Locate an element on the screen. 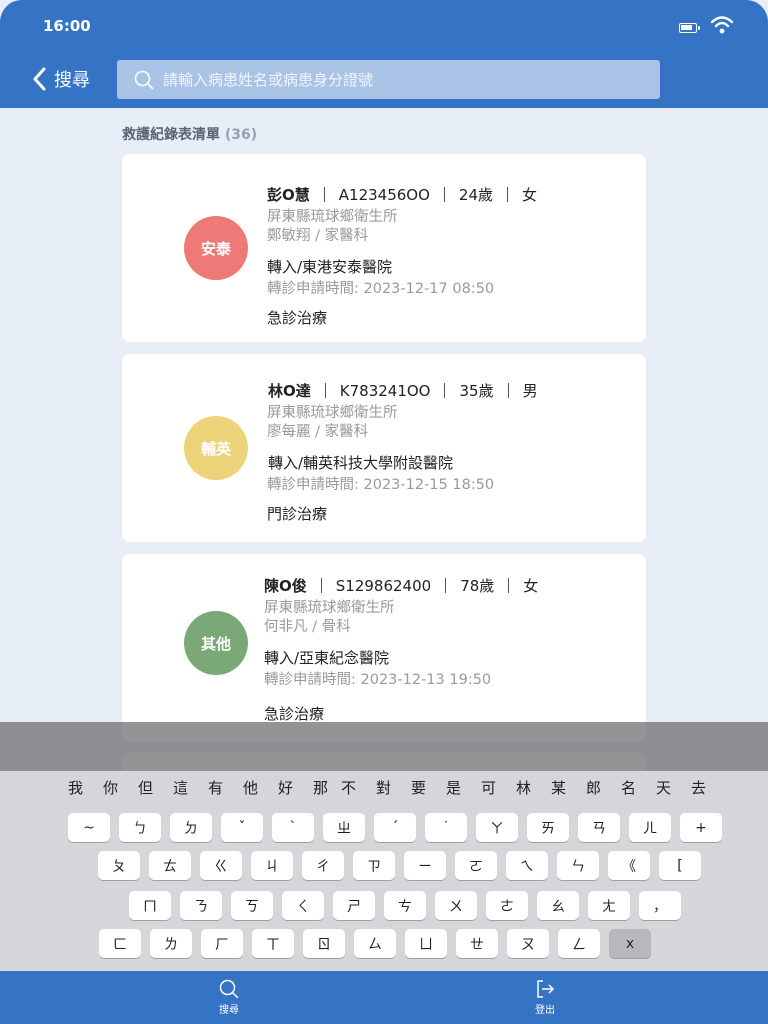  back-label: 搜尋 is located at coordinates (72, 80).